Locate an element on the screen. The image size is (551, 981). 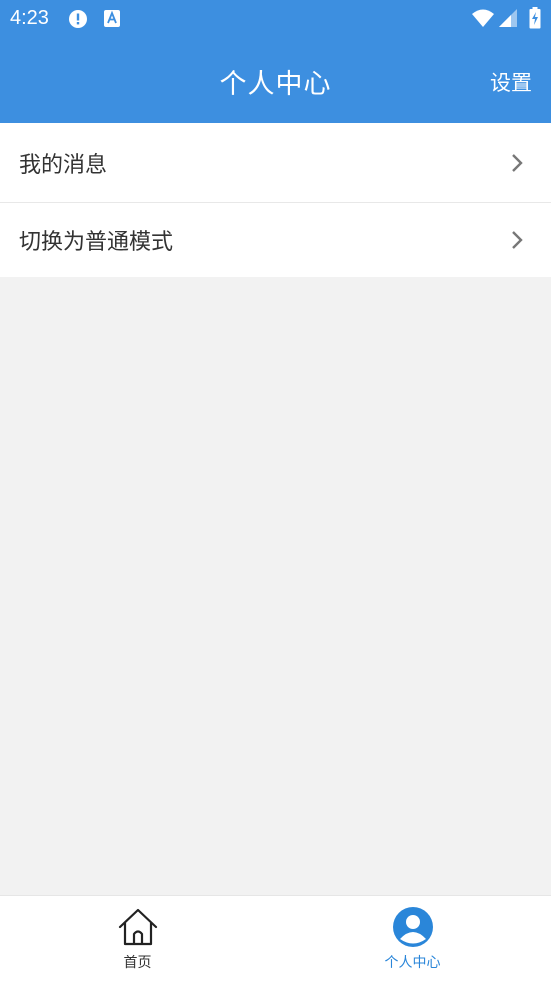
battery-icon is located at coordinates (535, 18).